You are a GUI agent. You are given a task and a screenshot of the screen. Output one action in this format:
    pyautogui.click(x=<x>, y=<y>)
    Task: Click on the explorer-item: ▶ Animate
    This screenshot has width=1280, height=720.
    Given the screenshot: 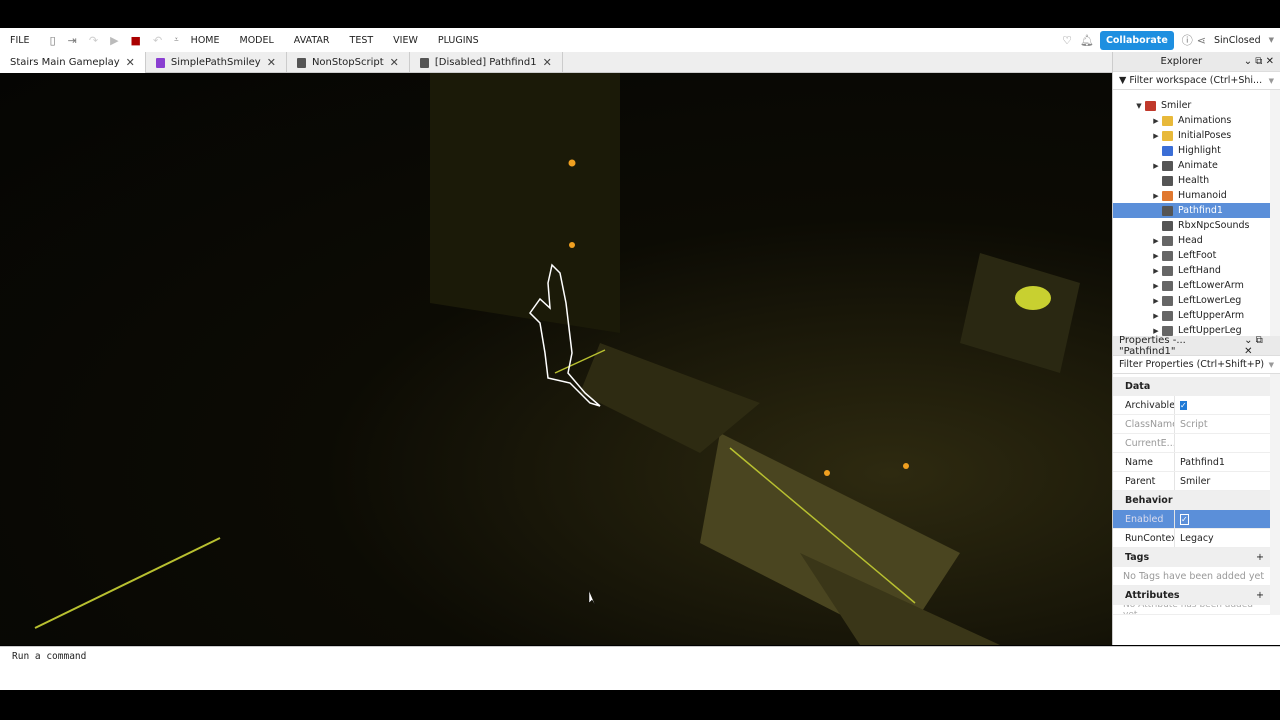 What is the action you would take?
    pyautogui.click(x=1191, y=165)
    